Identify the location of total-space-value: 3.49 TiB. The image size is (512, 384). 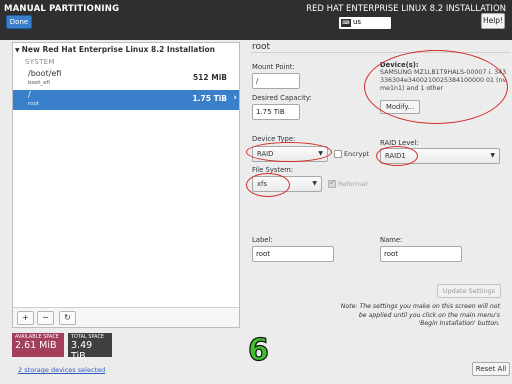
(82, 351).